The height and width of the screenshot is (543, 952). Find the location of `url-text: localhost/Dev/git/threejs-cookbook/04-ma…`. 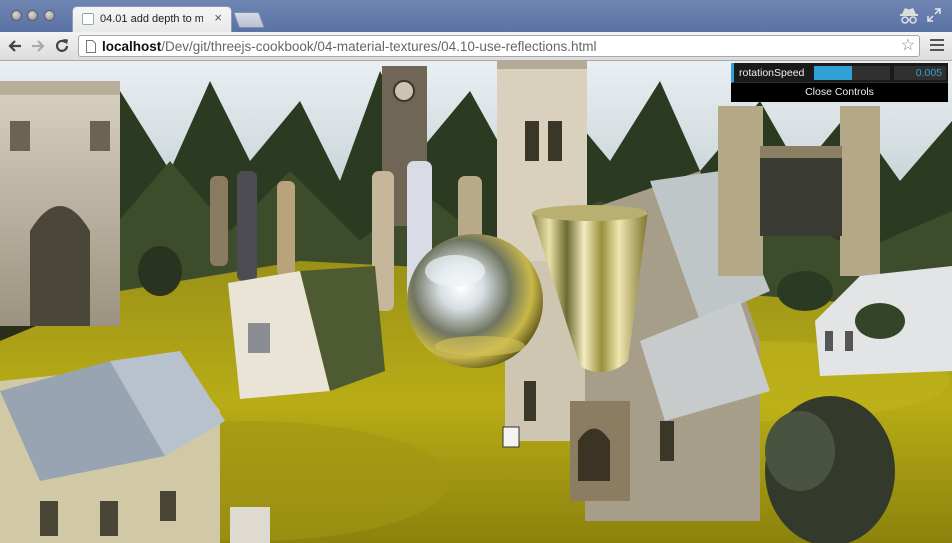

url-text: localhost/Dev/git/threejs-cookbook/04-ma… is located at coordinates (349, 46).